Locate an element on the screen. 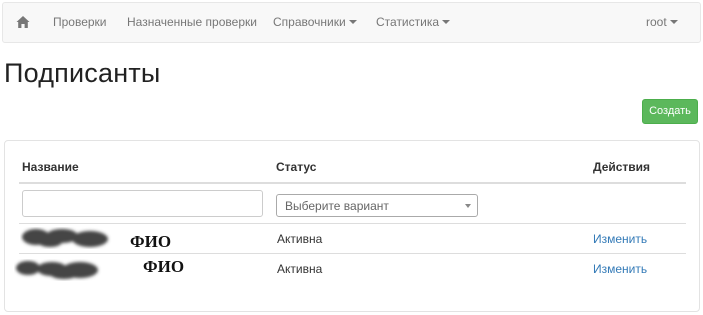 The width and height of the screenshot is (703, 315). home-icon is located at coordinates (23, 22).